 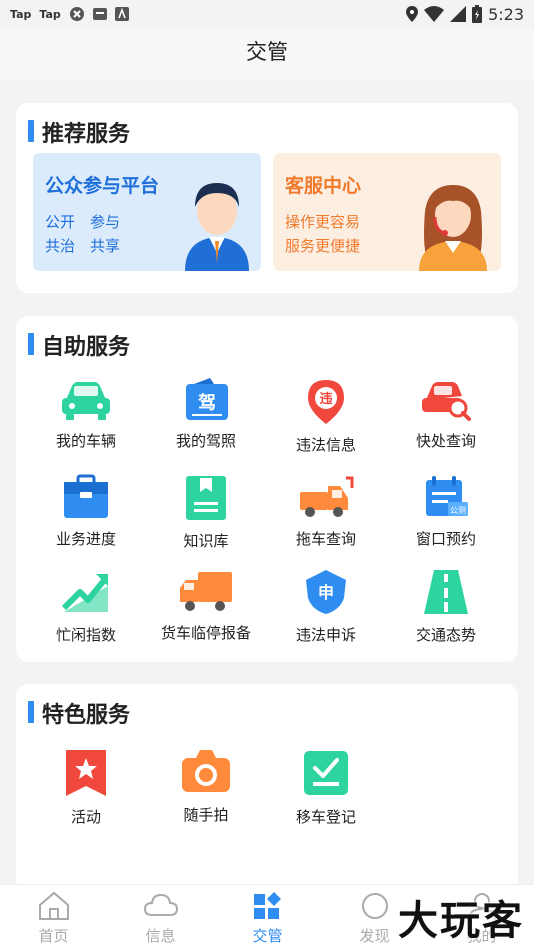 What do you see at coordinates (85, 539) in the screenshot?
I see `grid-label: 业务进度` at bounding box center [85, 539].